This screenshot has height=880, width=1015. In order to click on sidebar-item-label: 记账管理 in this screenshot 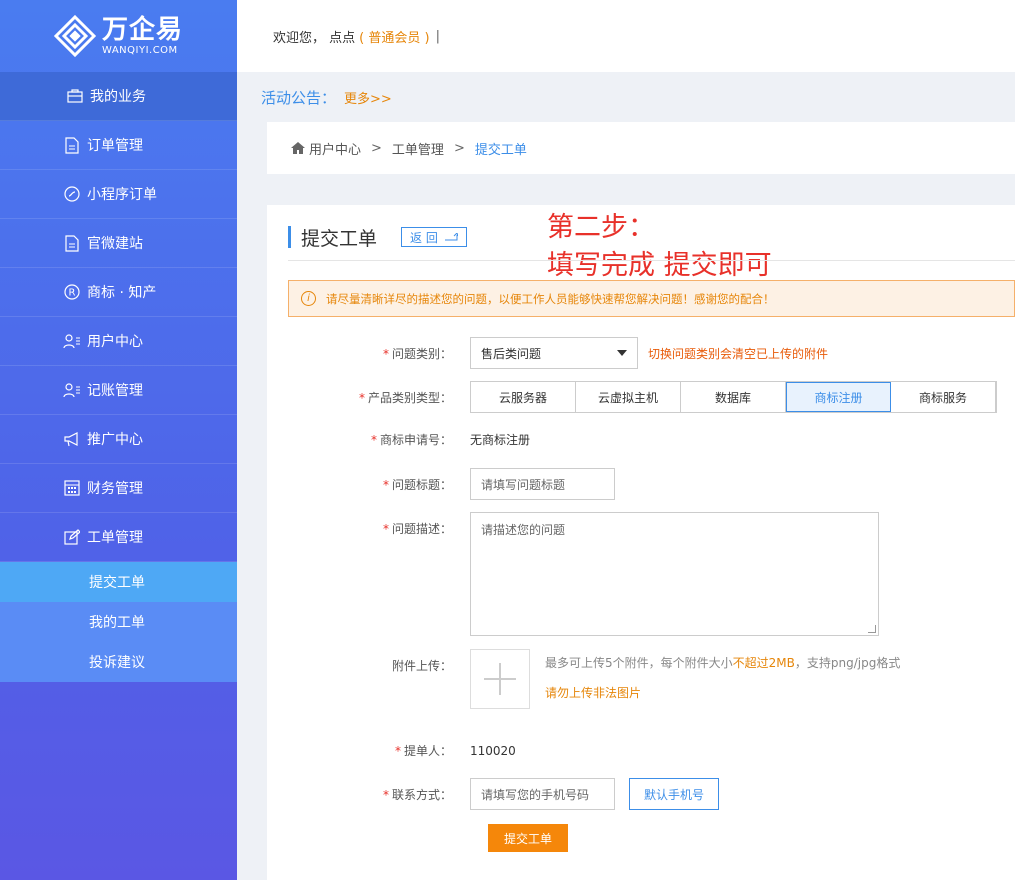, I will do `click(115, 391)`.